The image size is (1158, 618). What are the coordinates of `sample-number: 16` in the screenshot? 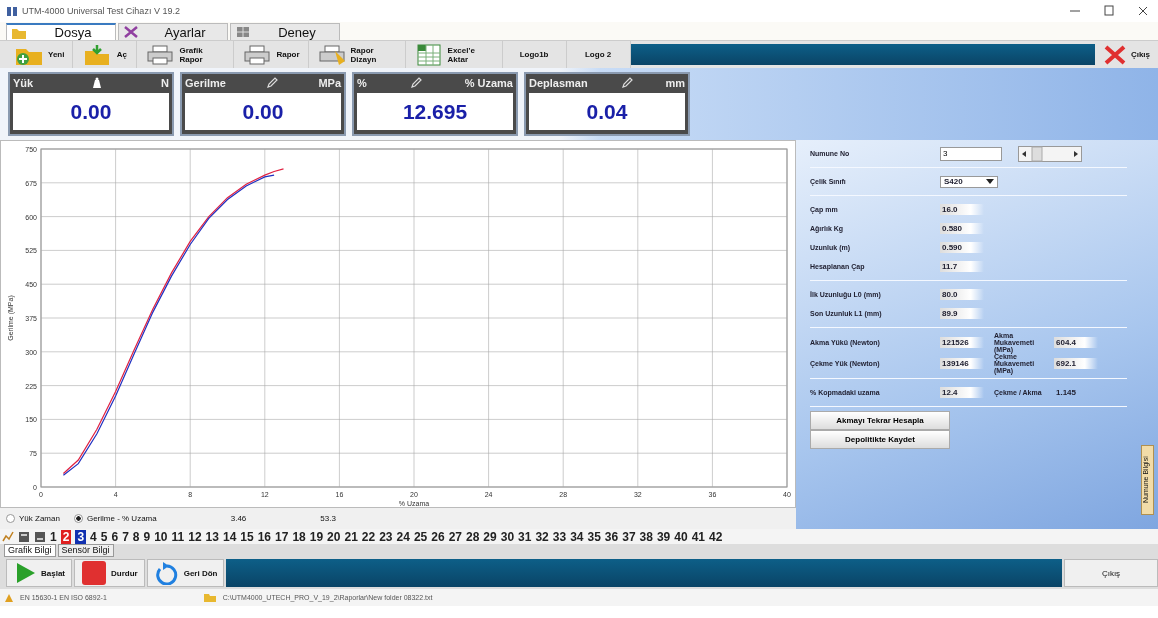 It's located at (264, 536).